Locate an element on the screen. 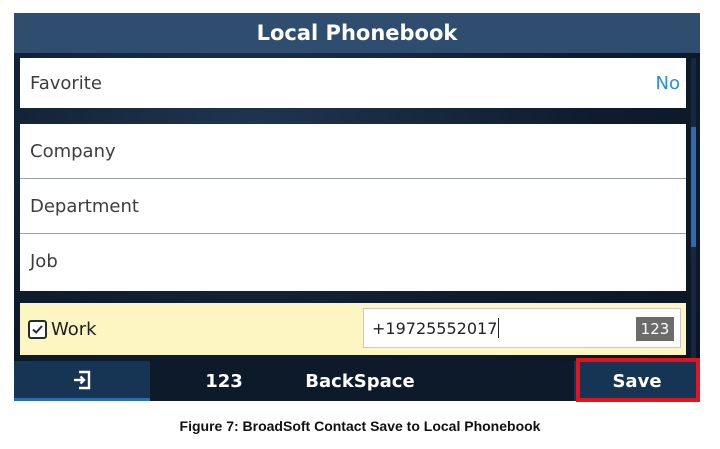  backspace-softkey: BackSpace is located at coordinates (360, 381).